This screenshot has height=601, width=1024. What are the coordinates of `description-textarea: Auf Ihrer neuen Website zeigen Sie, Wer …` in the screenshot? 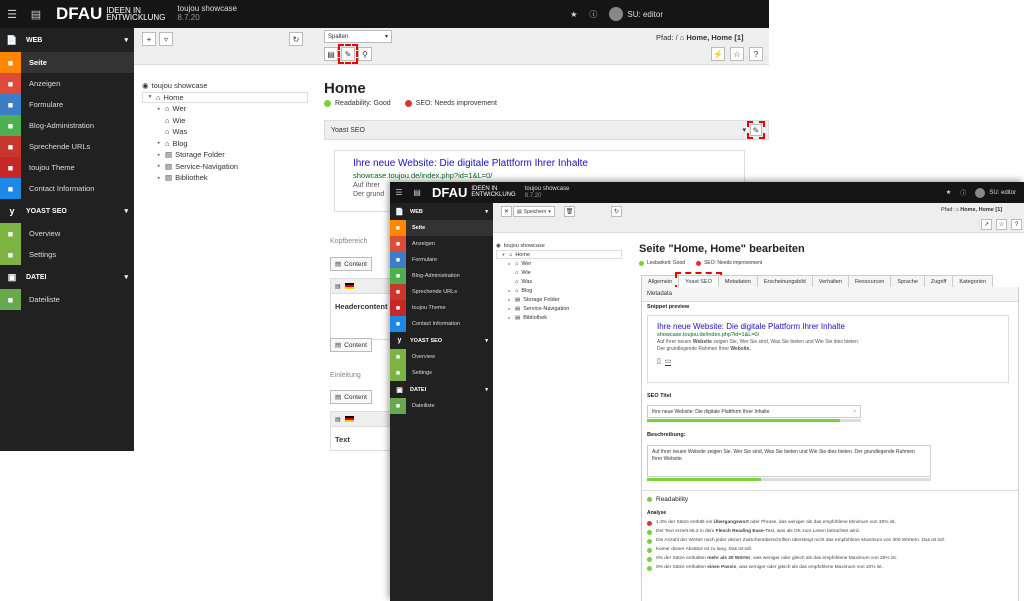 It's located at (789, 461).